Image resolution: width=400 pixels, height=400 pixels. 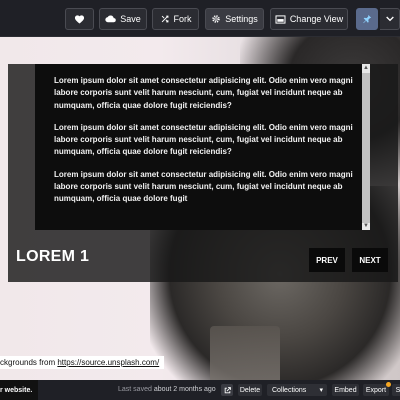 What do you see at coordinates (111, 19) in the screenshot?
I see `cloud-icon` at bounding box center [111, 19].